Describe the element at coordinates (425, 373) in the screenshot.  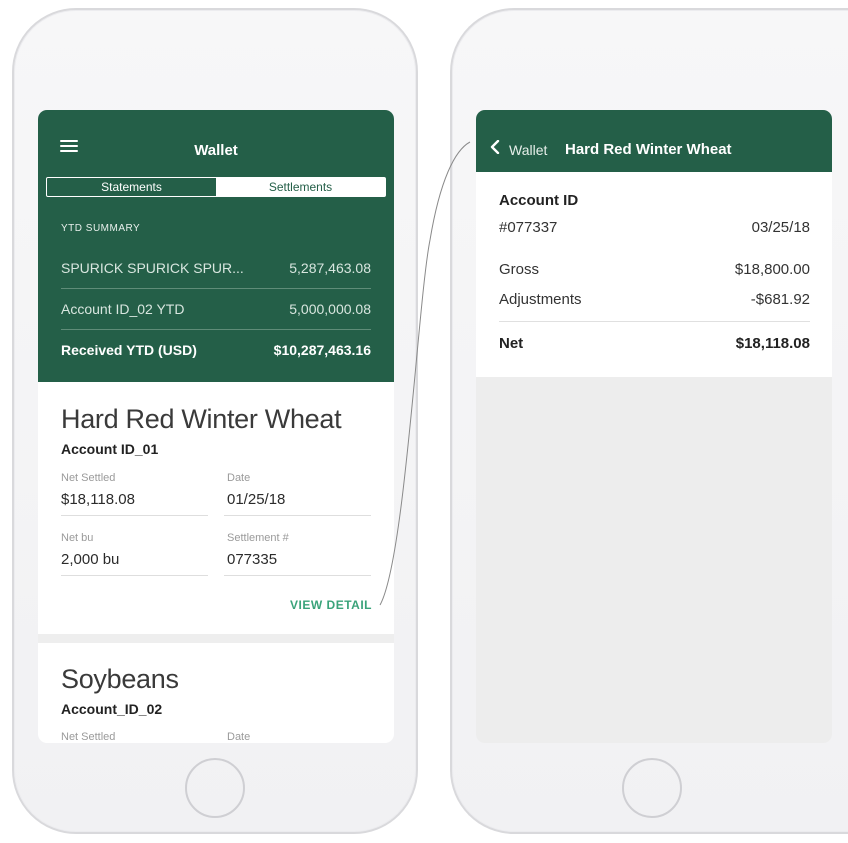
I see `flow-connector` at that location.